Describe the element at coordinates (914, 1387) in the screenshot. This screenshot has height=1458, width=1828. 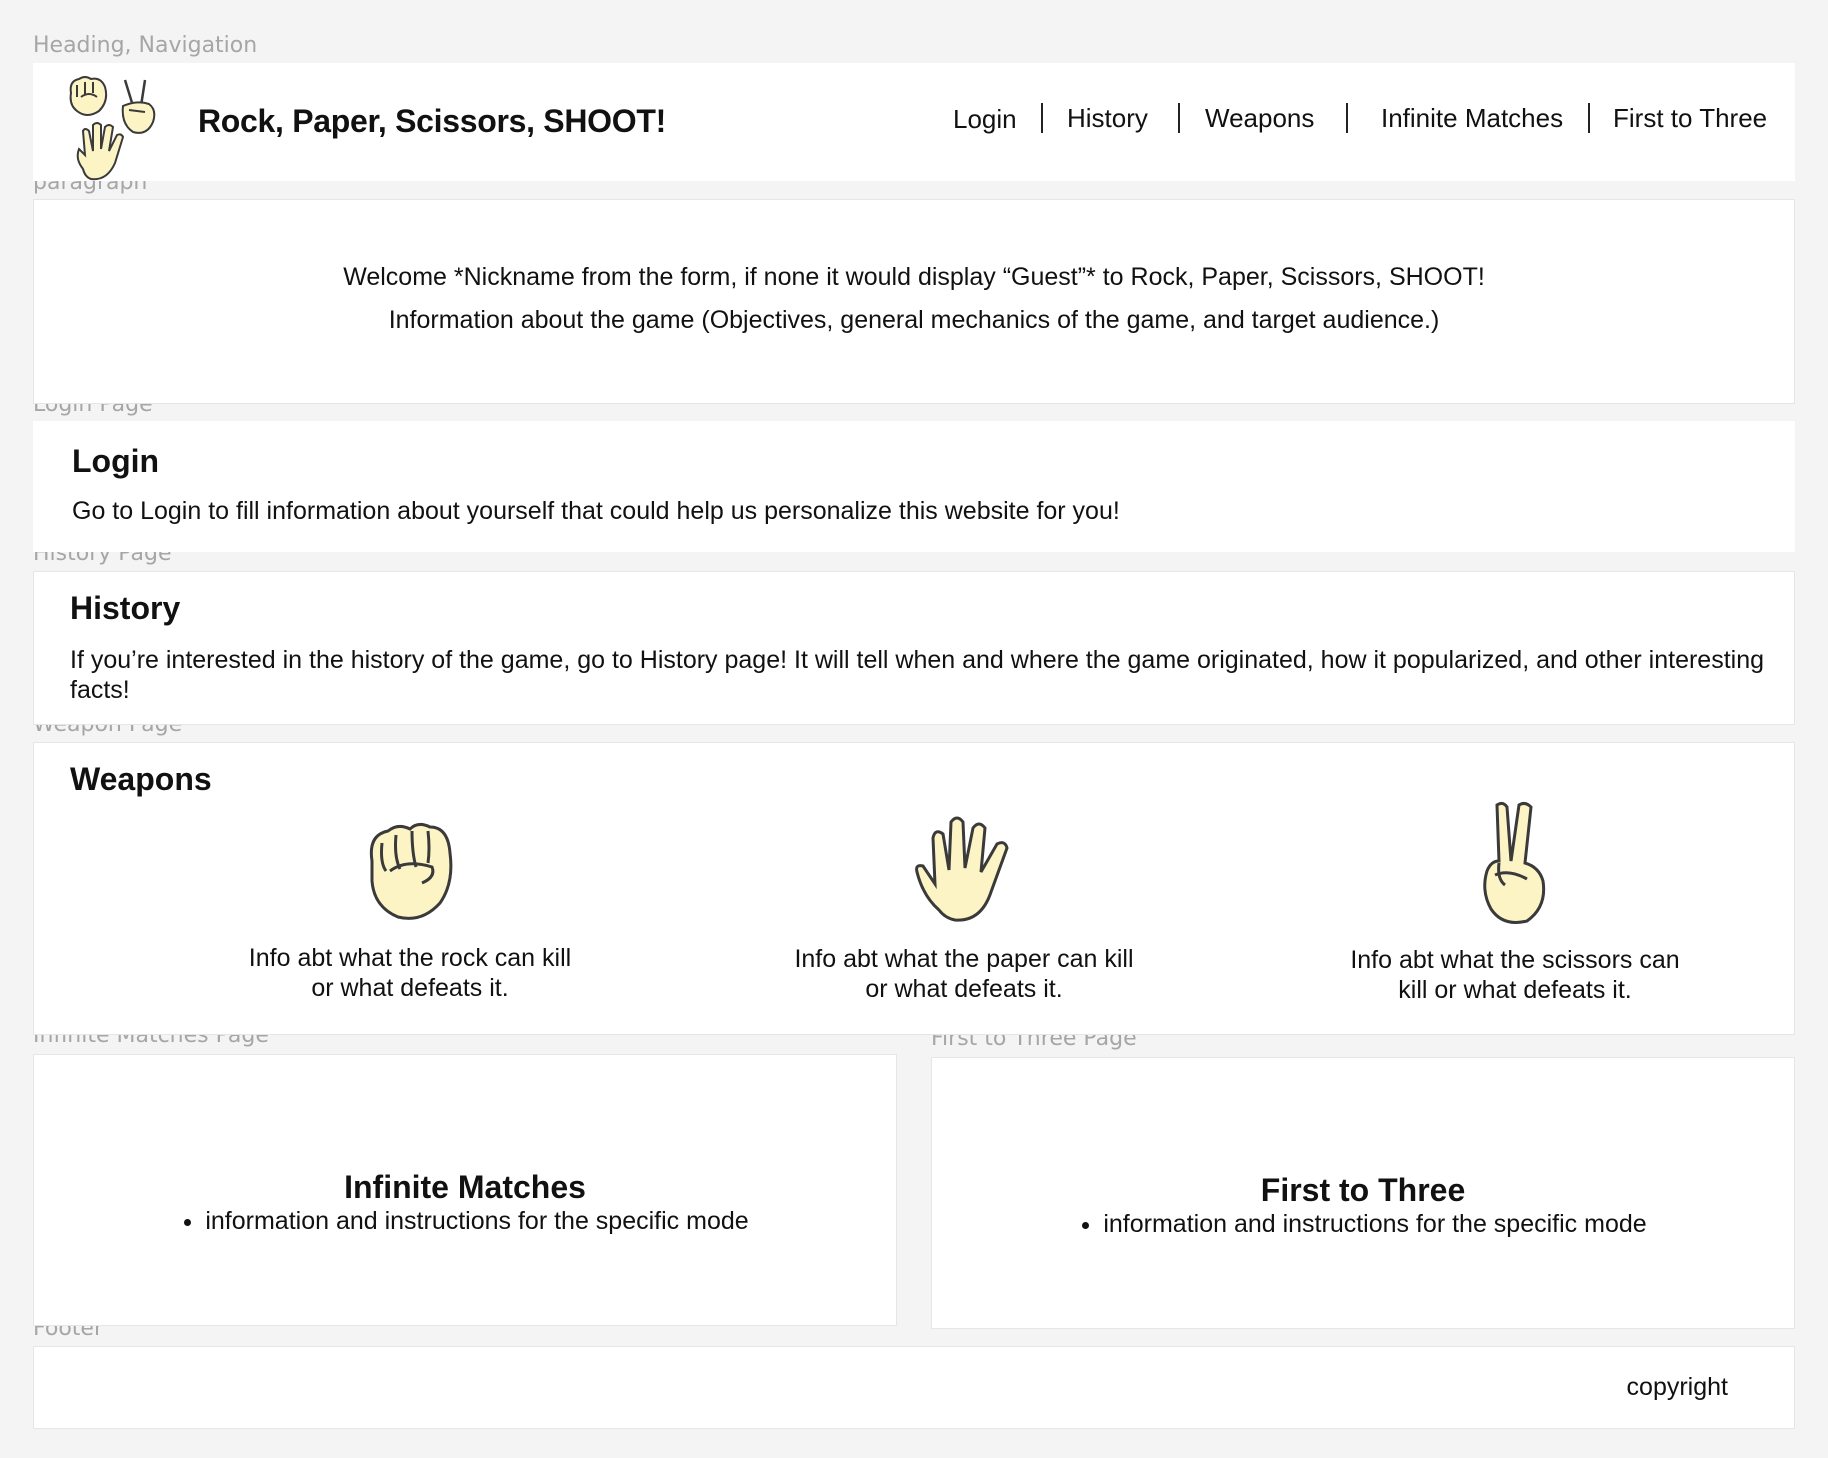
I see `site-footer: copyright` at that location.